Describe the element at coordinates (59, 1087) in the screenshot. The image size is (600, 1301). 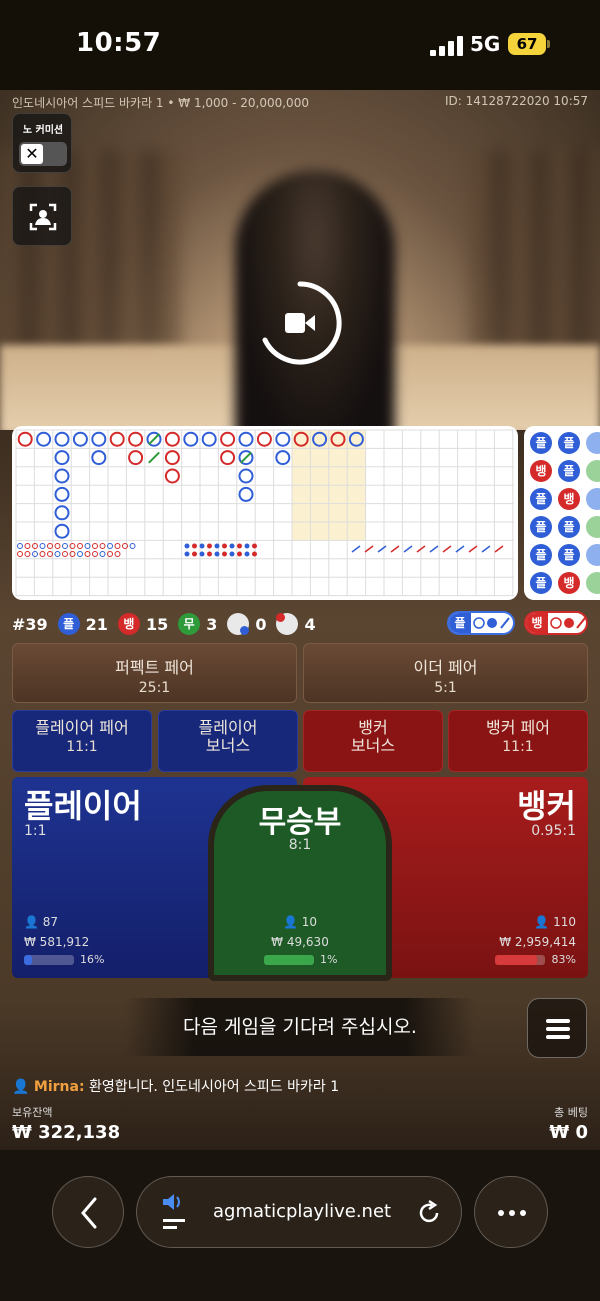
I see `chat-user: Mirna:` at that location.